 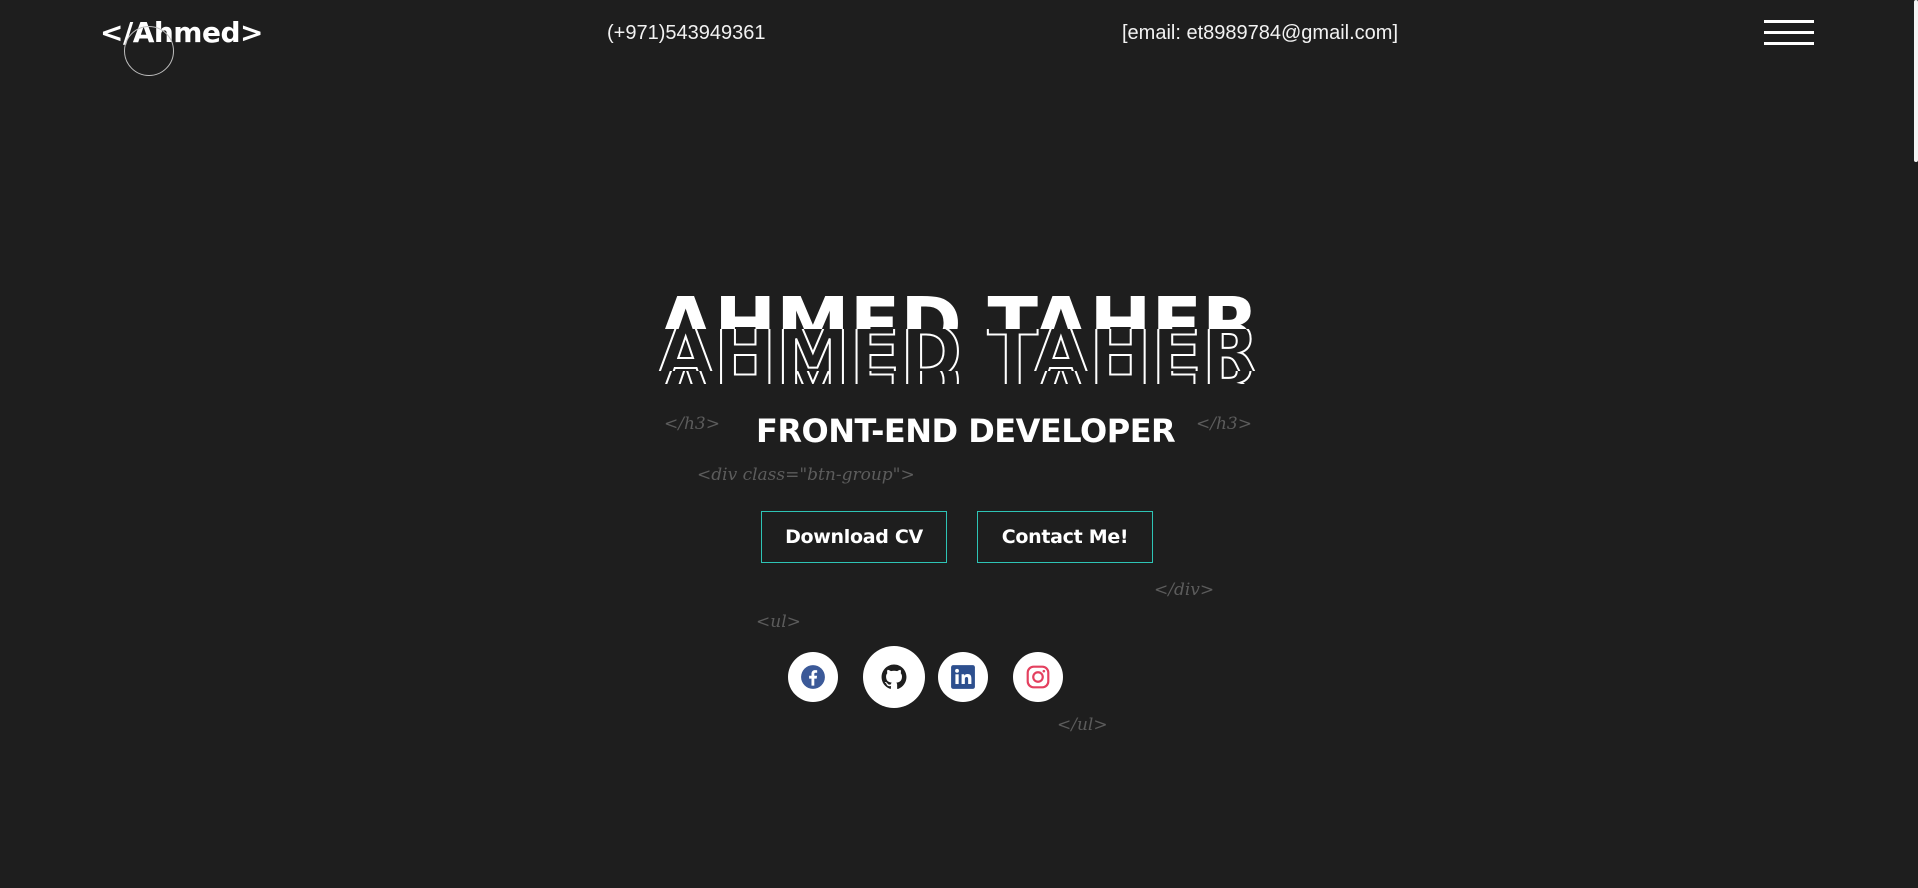 I want to click on contact-me-button: Contact Me!, so click(x=1065, y=537).